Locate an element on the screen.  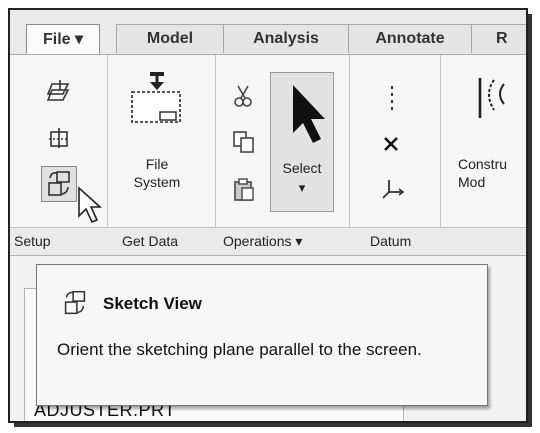
group-label-setup: Setup is located at coordinates (32, 241).